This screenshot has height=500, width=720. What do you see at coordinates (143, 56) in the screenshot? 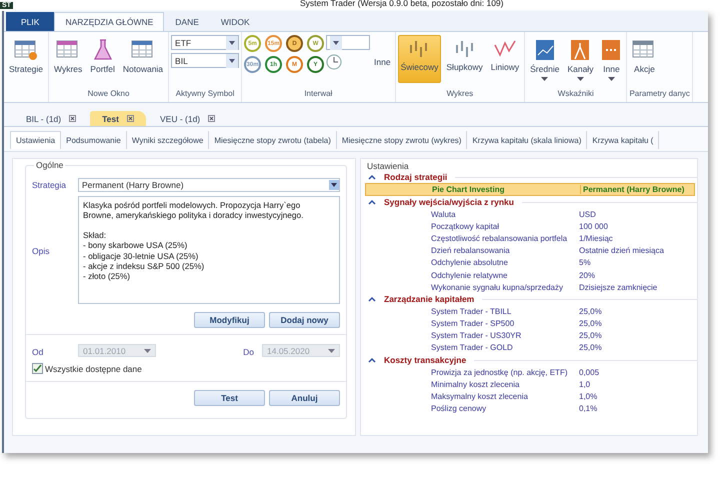
I see `ribbon-button: Notowania` at bounding box center [143, 56].